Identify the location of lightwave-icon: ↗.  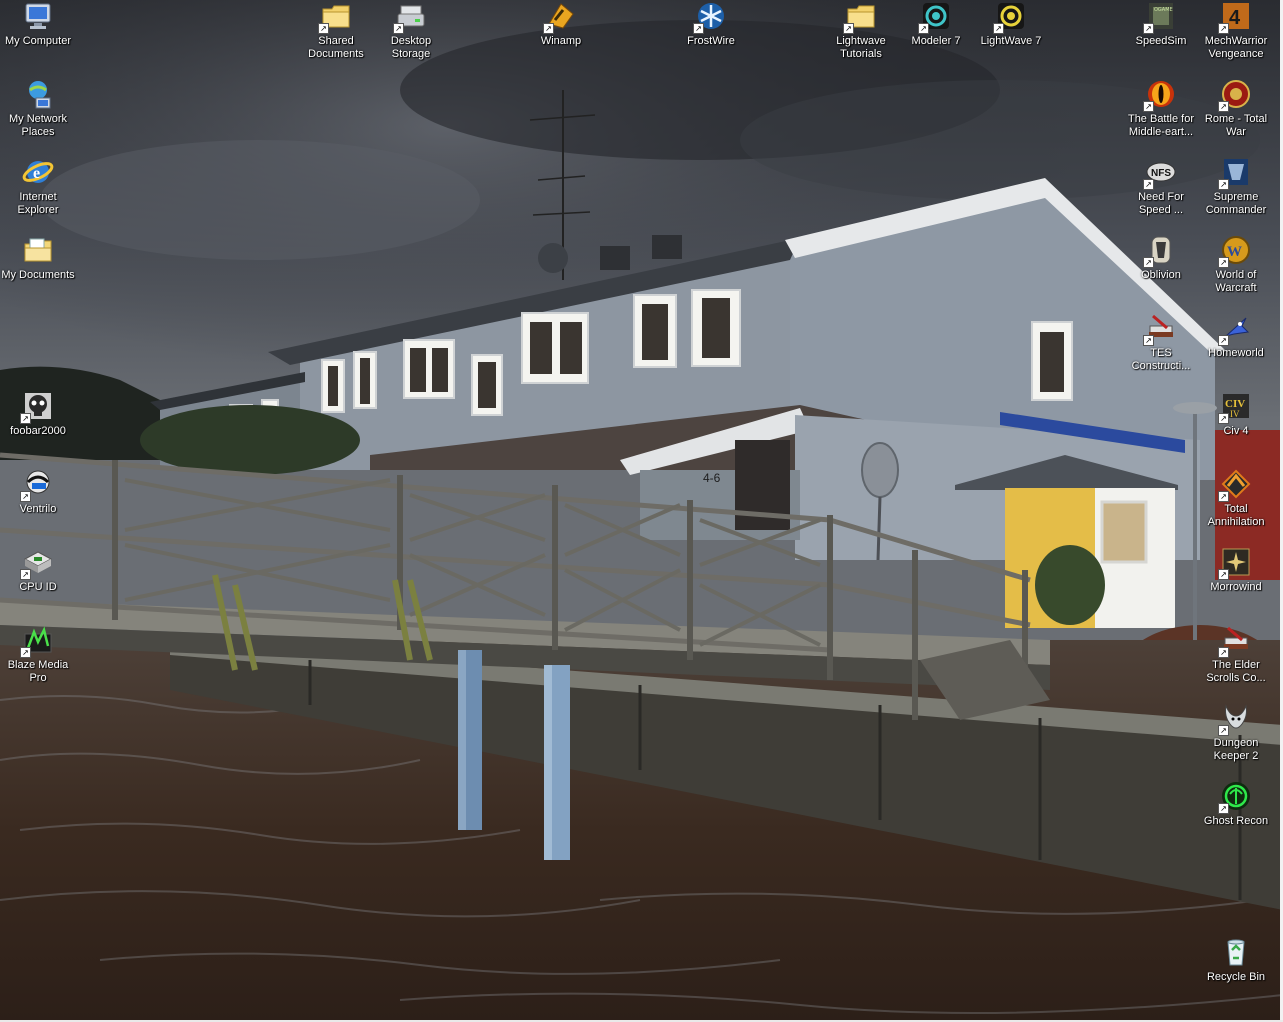
(1010, 17).